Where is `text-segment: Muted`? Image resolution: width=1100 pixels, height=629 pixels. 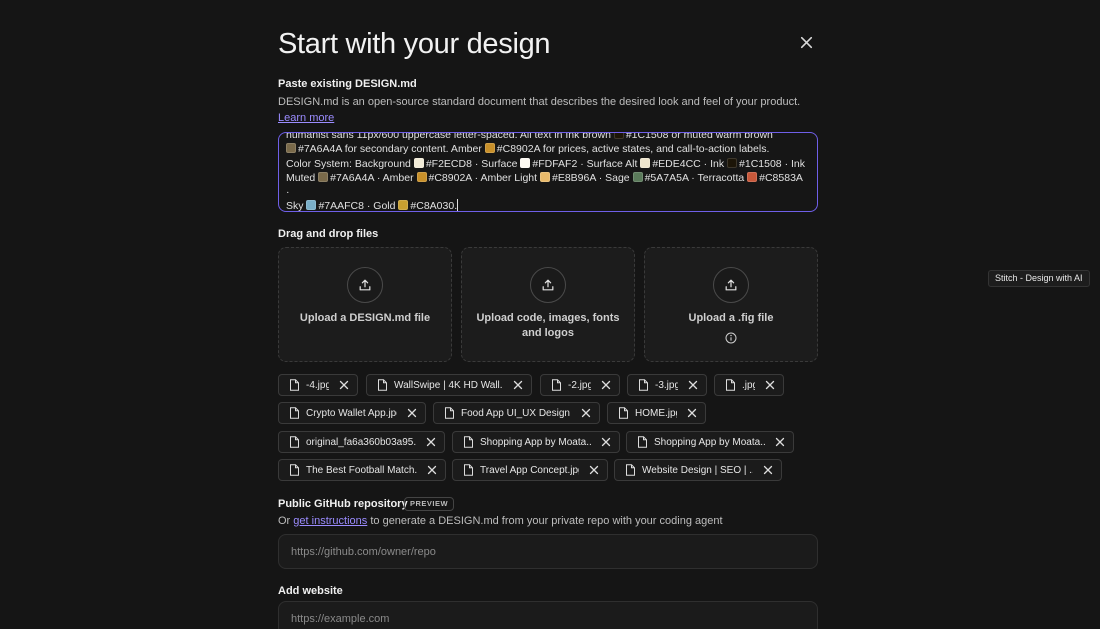 text-segment: Muted is located at coordinates (301, 177).